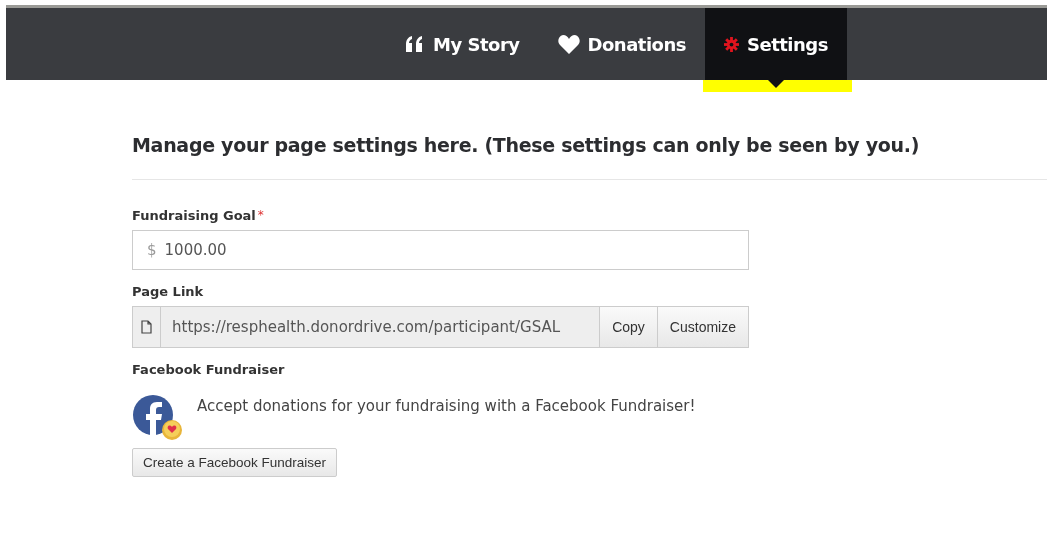 Image resolution: width=1047 pixels, height=536 pixels. I want to click on field-label: Fundraising Goal, so click(194, 215).